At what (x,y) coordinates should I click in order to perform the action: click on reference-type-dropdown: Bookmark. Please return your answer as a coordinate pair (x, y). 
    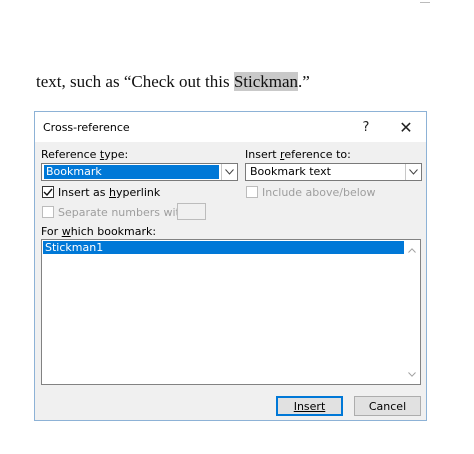
    Looking at the image, I should click on (139, 172).